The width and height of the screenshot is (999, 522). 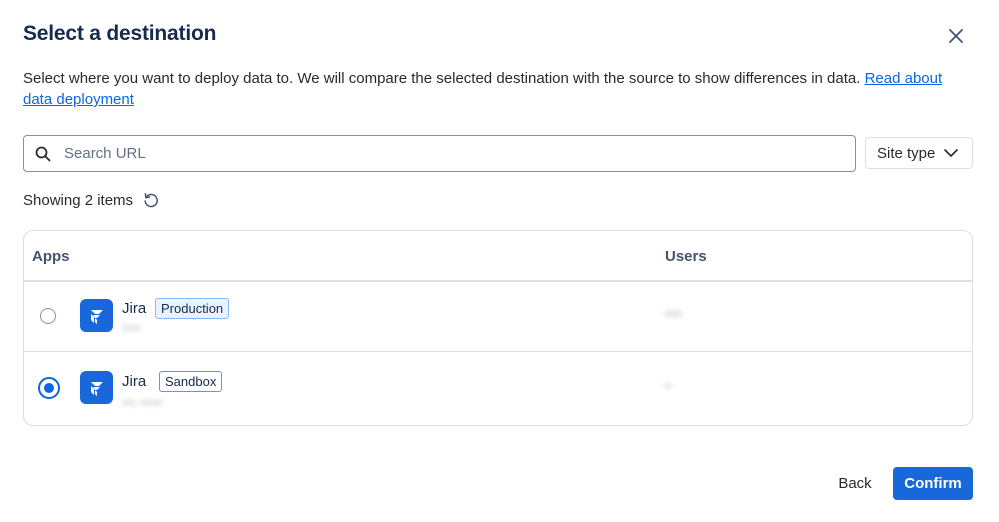 What do you see at coordinates (78, 200) in the screenshot?
I see `showing-label: Showing 2 items` at bounding box center [78, 200].